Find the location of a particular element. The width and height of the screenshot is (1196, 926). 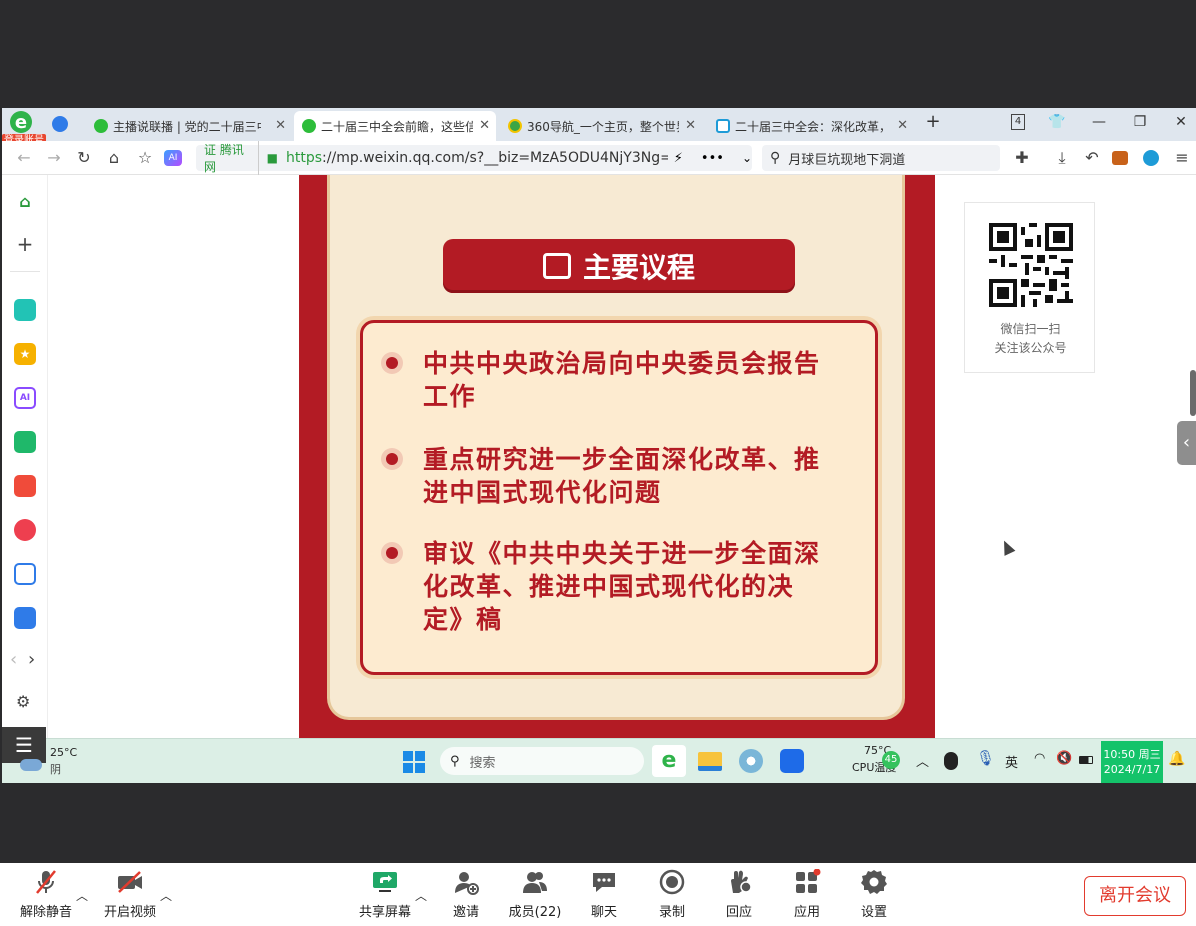

chevron-right-icon: › is located at coordinates (31, 659).